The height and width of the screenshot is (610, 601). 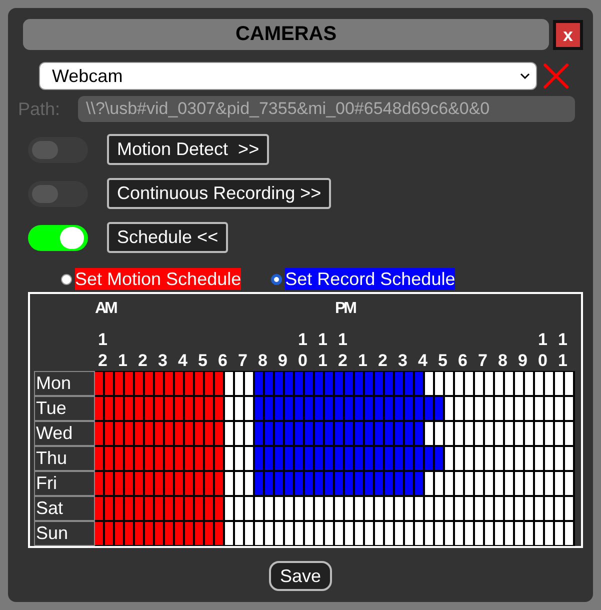 What do you see at coordinates (58, 237) in the screenshot?
I see `toggle-switch` at bounding box center [58, 237].